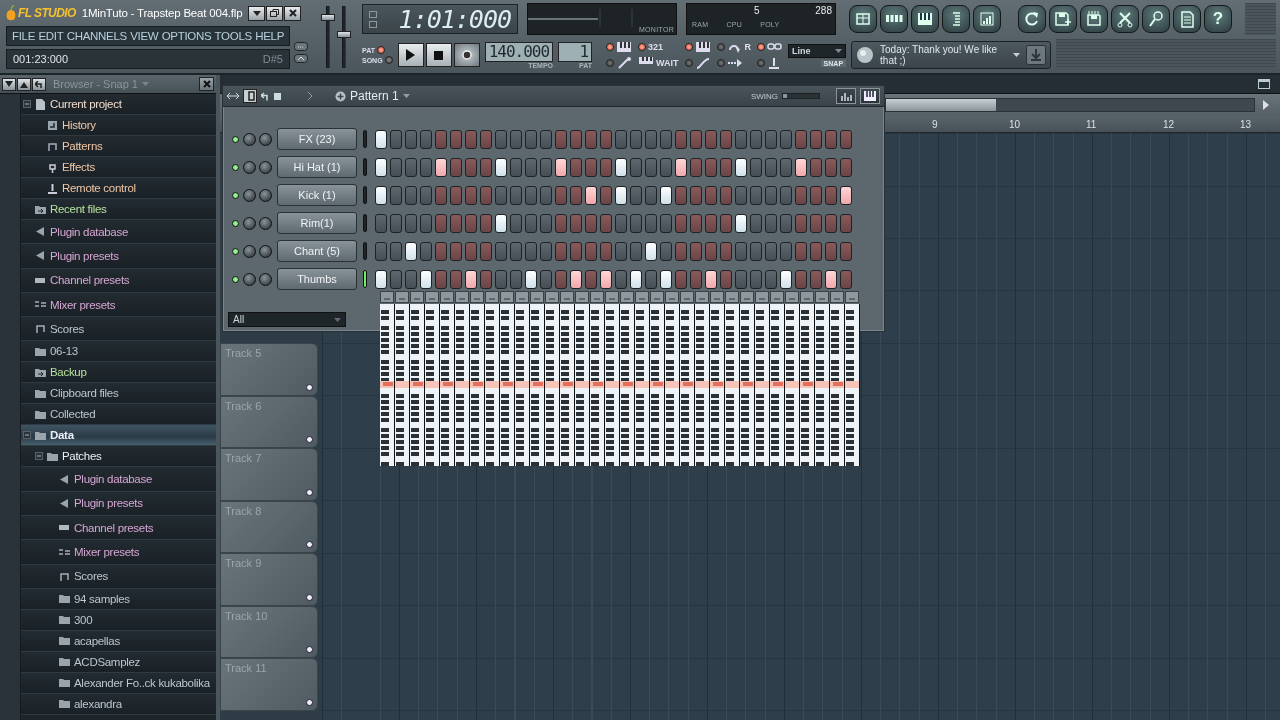  What do you see at coordinates (118, 125) in the screenshot?
I see `browser-item: History` at bounding box center [118, 125].